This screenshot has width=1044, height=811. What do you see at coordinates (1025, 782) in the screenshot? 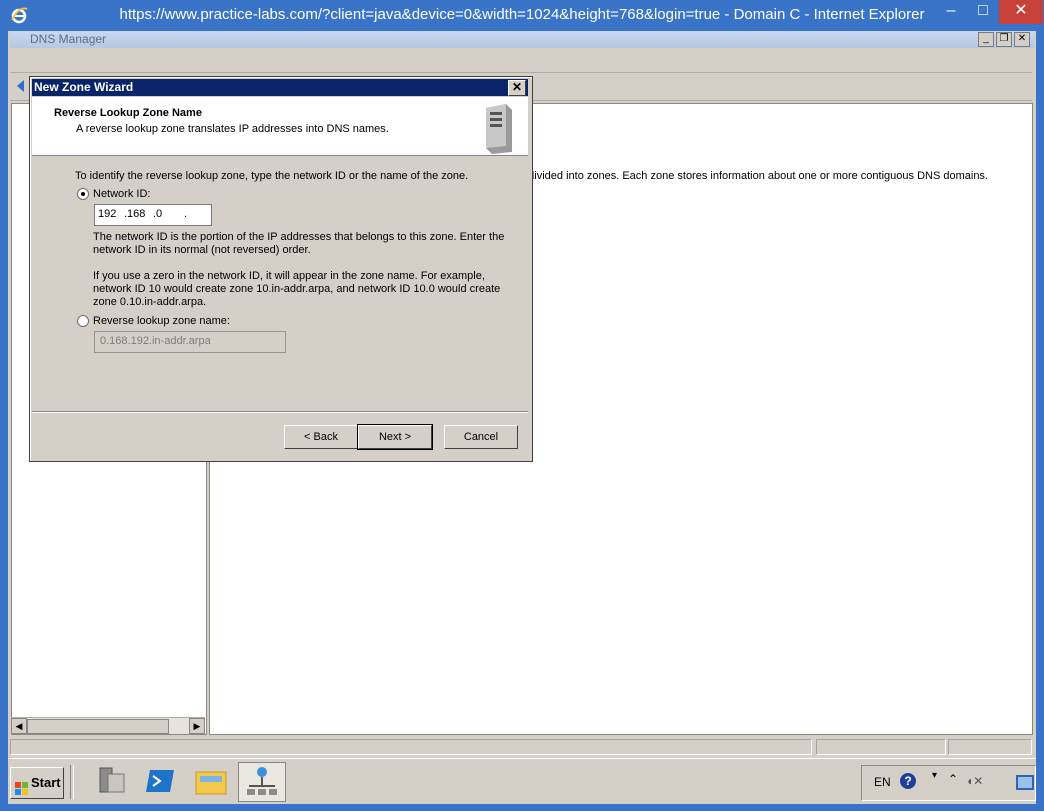
I see `network-icon` at bounding box center [1025, 782].